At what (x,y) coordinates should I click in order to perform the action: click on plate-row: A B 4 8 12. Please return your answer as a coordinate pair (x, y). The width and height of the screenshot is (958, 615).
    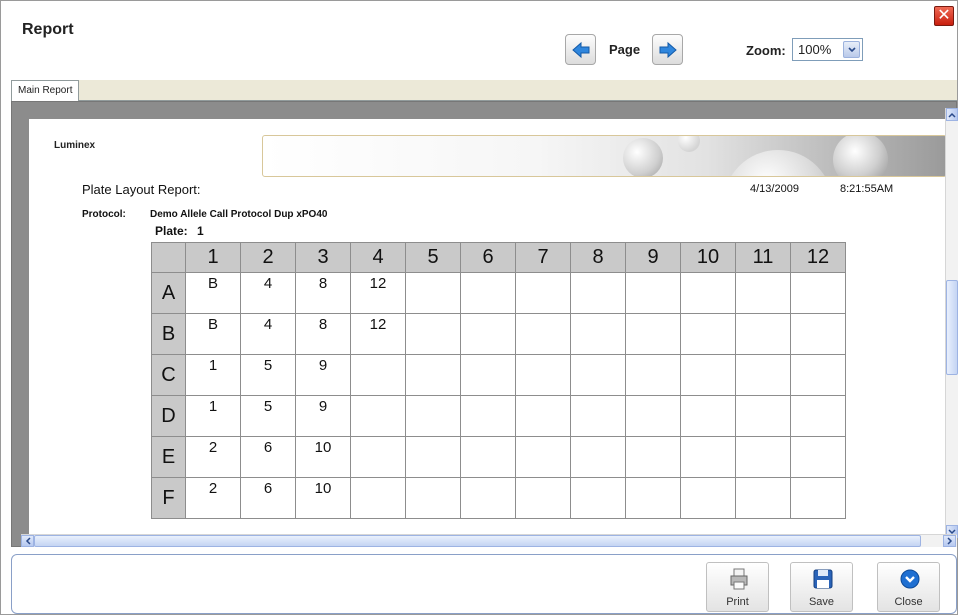
    Looking at the image, I should click on (498, 293).